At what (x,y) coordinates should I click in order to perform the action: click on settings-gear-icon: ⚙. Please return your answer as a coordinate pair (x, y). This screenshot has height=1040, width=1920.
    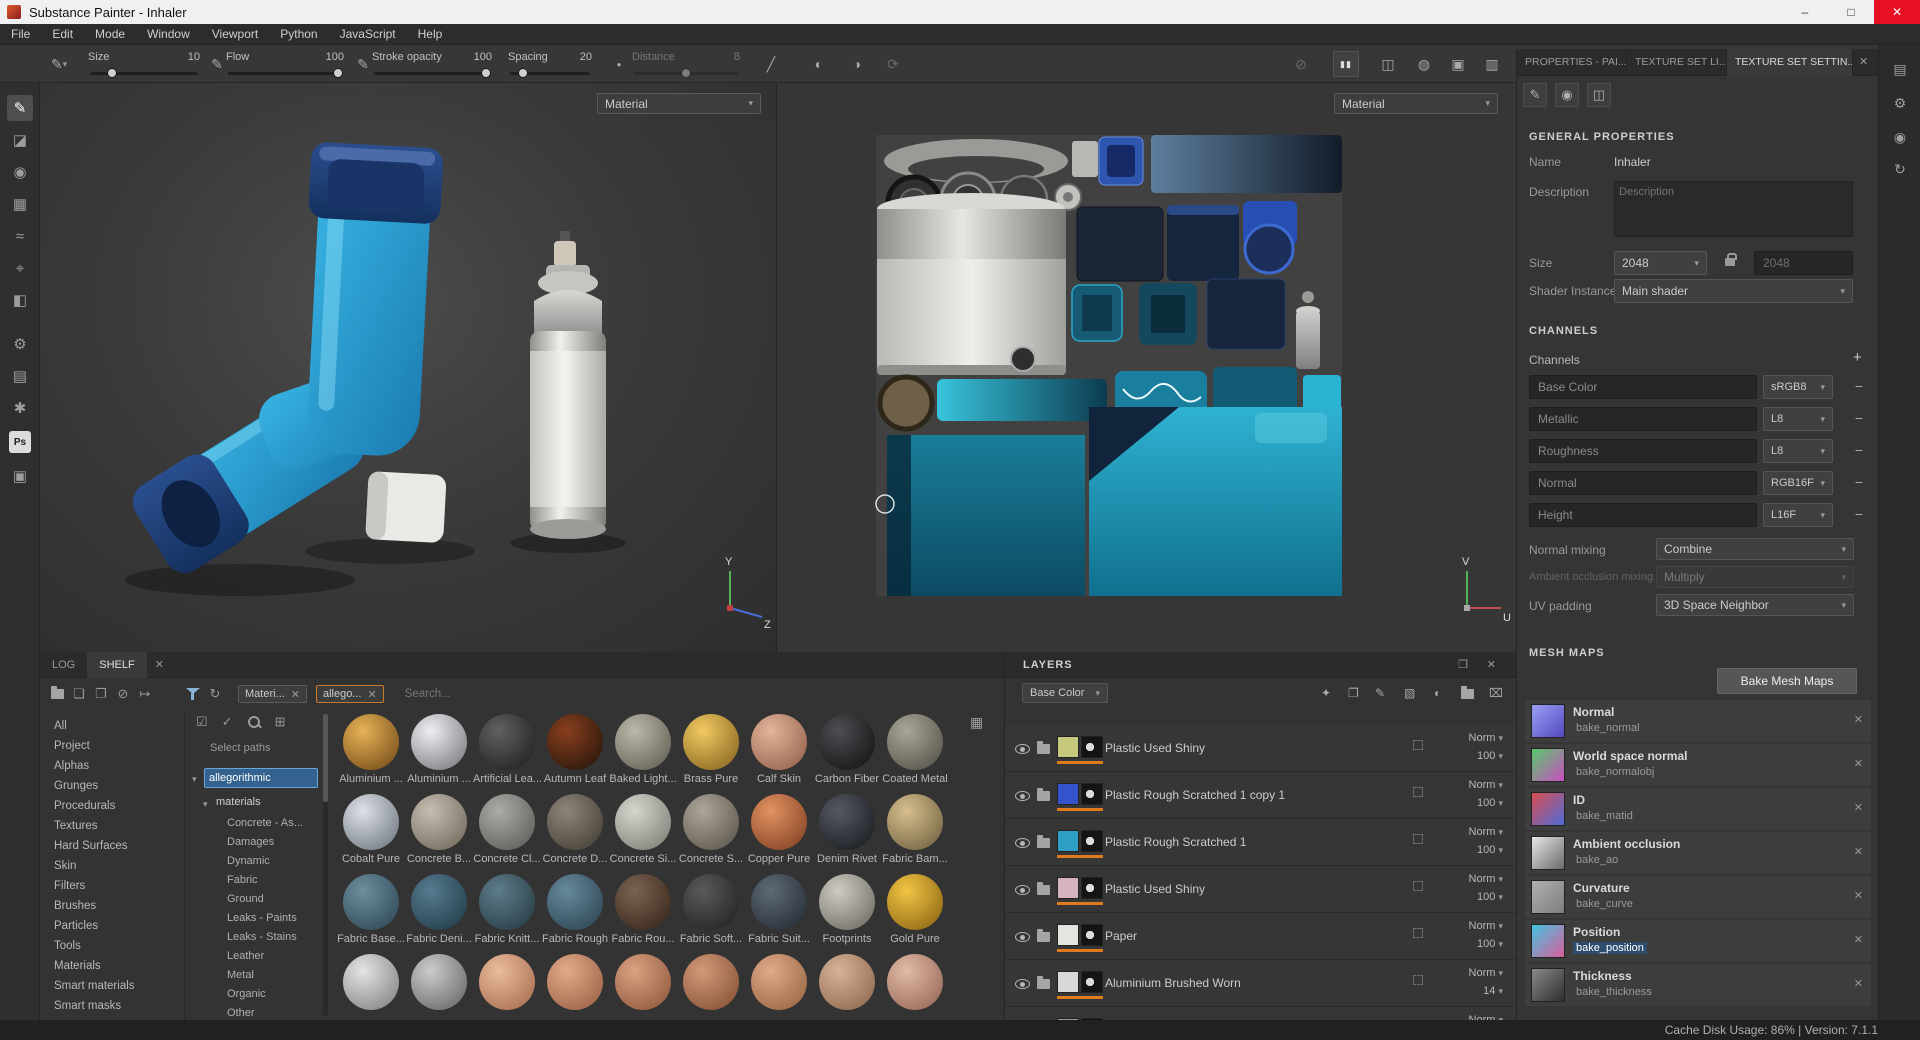
    Looking at the image, I should click on (1900, 103).